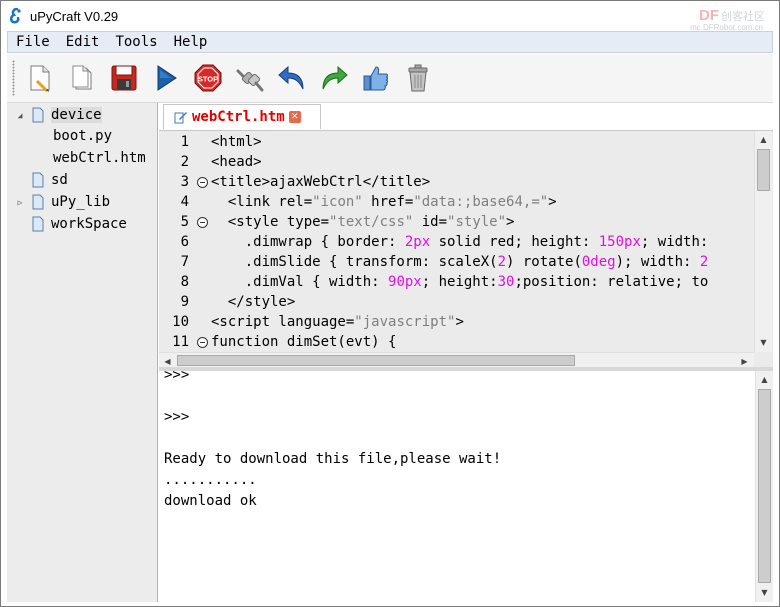 Image resolution: width=780 pixels, height=607 pixels. I want to click on code-token: <script language=, so click(283, 322).